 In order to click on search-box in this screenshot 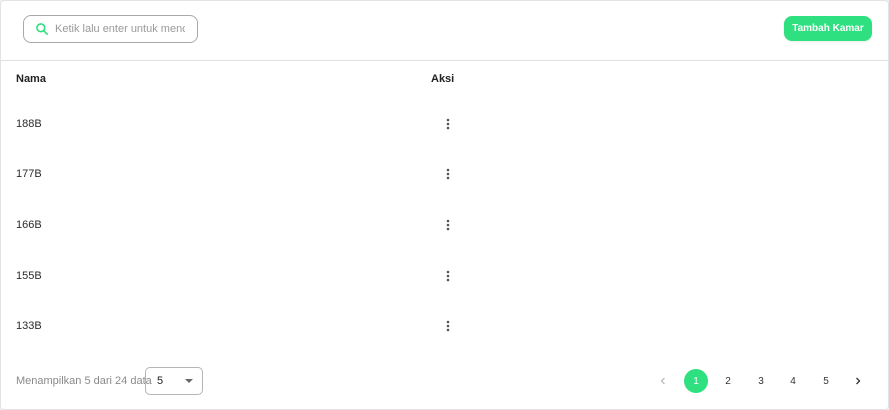, I will do `click(110, 29)`.